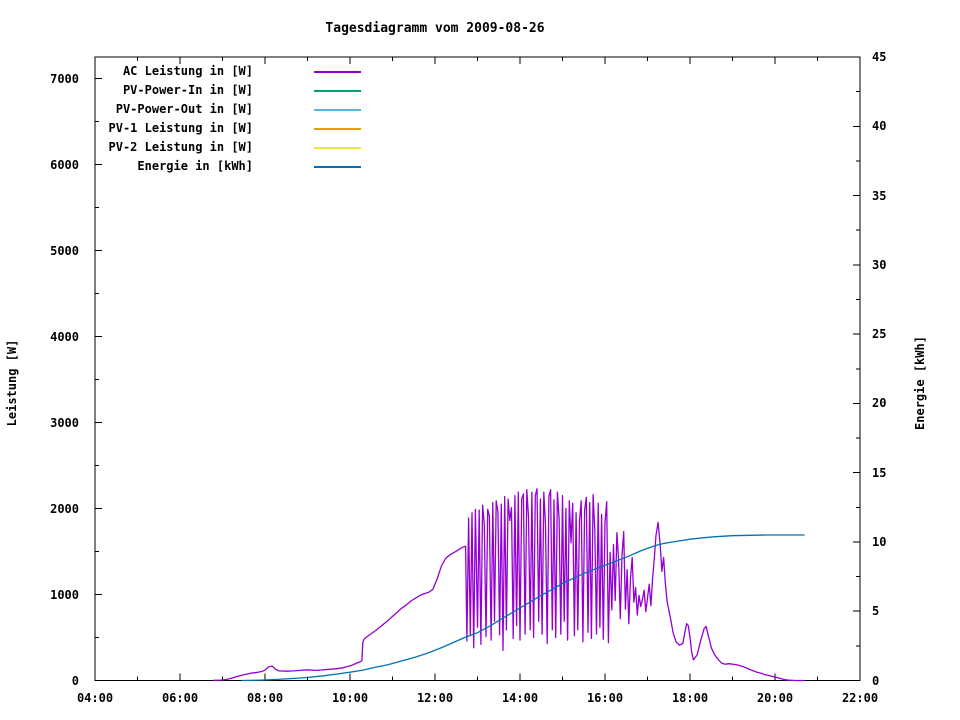 The image size is (960, 720). Describe the element at coordinates (879, 403) in the screenshot. I see `y2-tick-label: 20` at that location.